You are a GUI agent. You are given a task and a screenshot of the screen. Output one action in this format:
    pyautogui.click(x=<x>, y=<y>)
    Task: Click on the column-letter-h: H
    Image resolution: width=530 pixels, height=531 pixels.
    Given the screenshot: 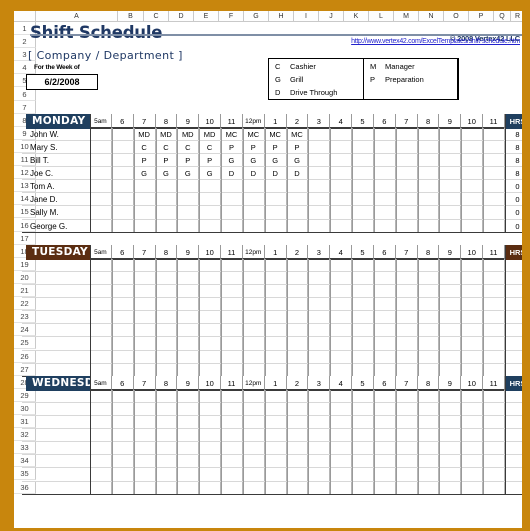 What is the action you would take?
    pyautogui.click(x=281, y=16)
    